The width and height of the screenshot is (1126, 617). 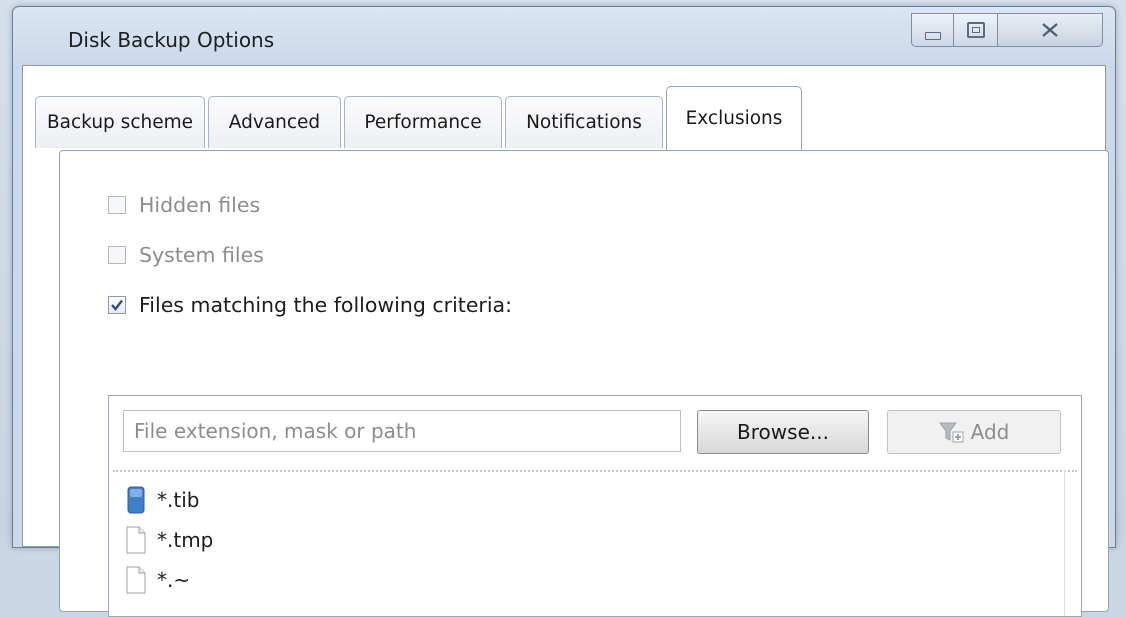 What do you see at coordinates (275, 431) in the screenshot?
I see `criteria-input-placeholder: File extension, mask or path` at bounding box center [275, 431].